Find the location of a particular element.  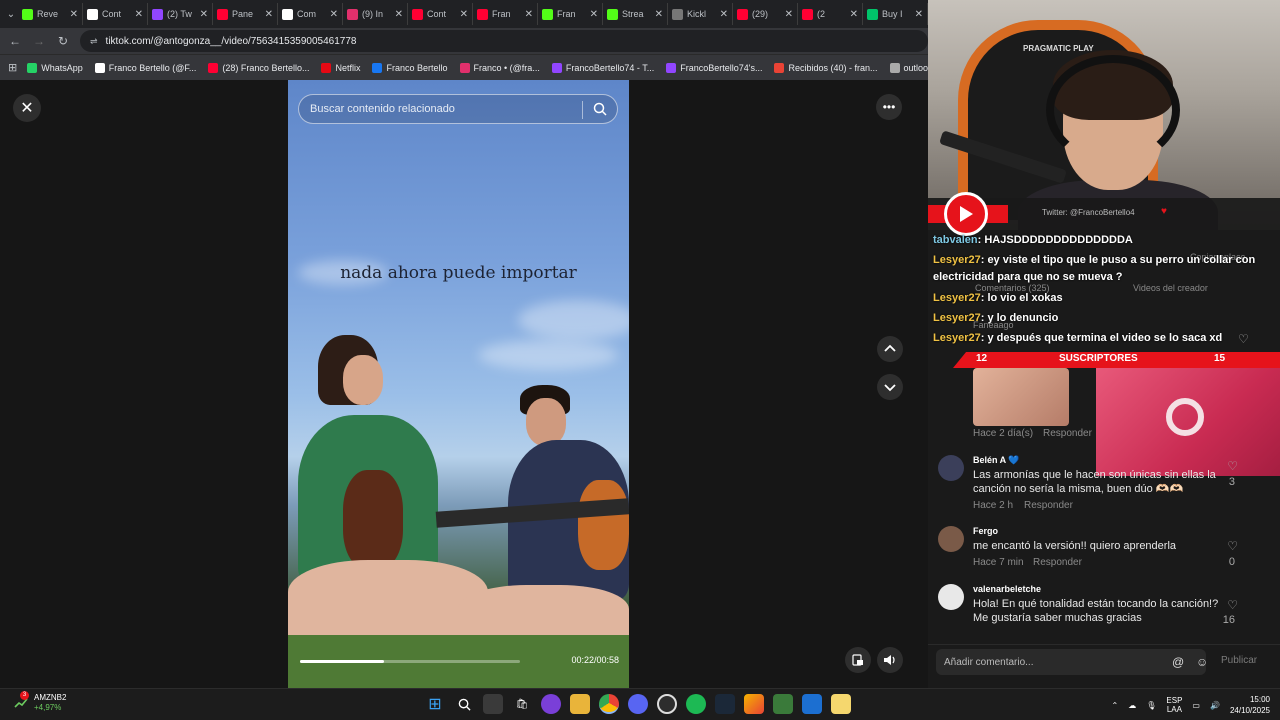

spotify-icon is located at coordinates (696, 704).